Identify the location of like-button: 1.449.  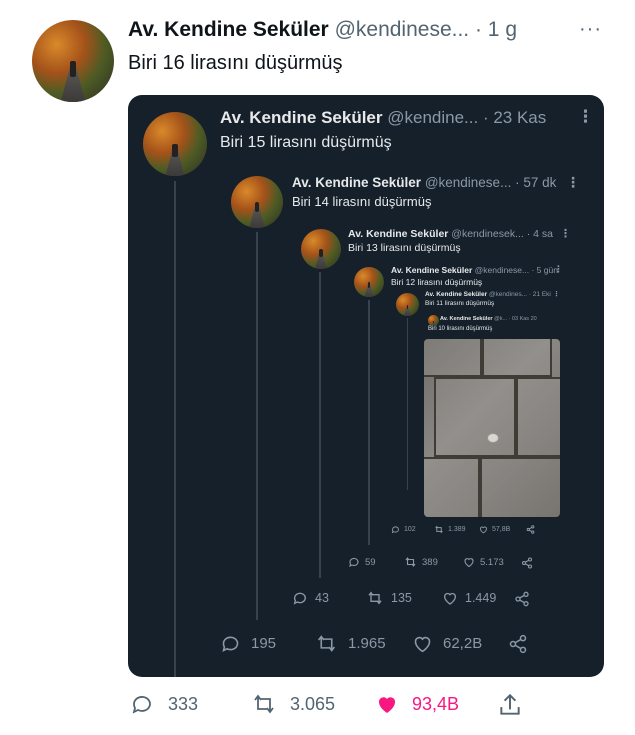
(469, 598).